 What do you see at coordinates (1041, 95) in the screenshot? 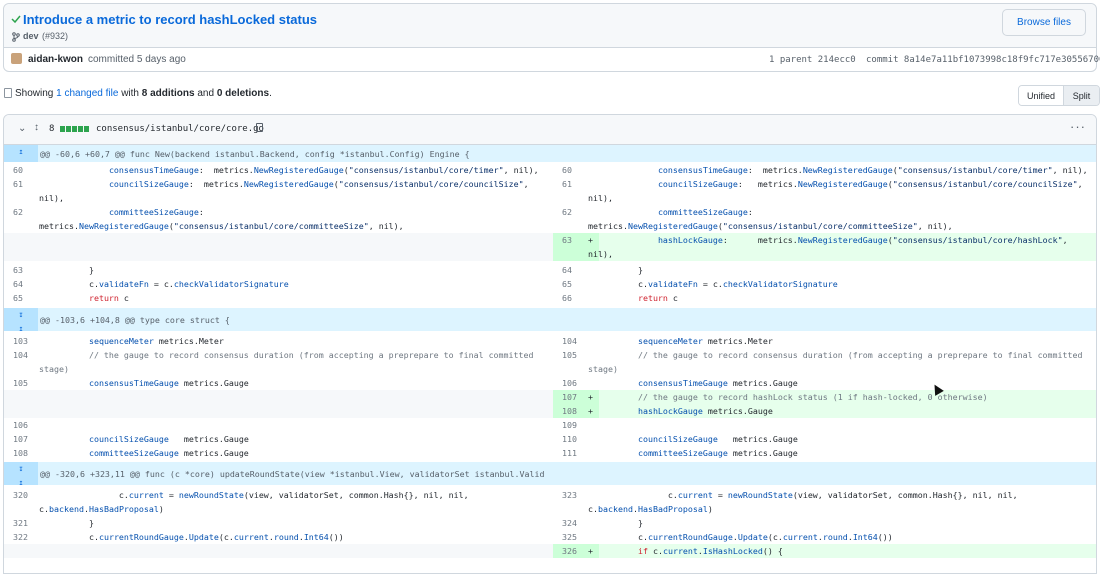
I see `unified-button: Unified` at bounding box center [1041, 95].